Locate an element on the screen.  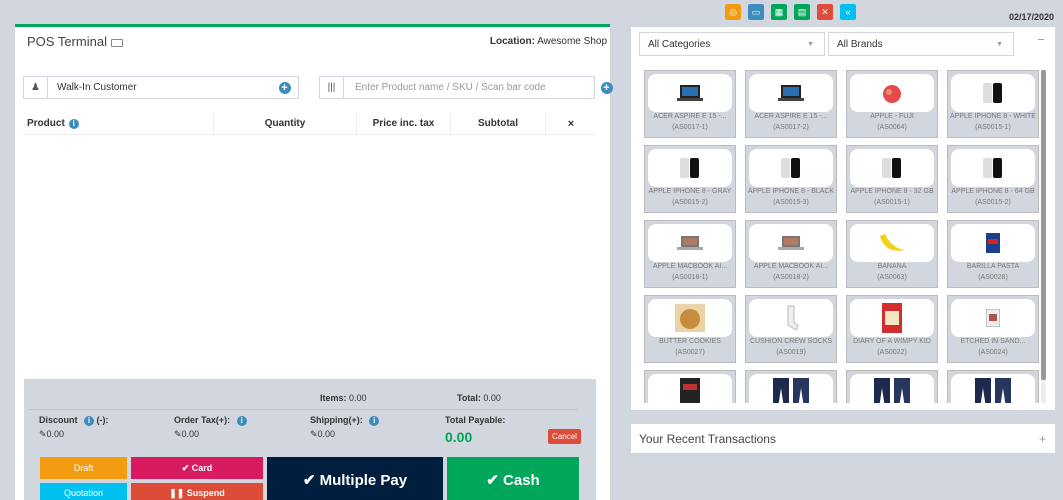
product-card: DIARY OF A WIMPY KID (AS0022) is located at coordinates (892, 329).